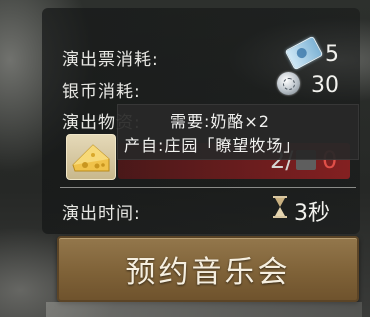 The image size is (370, 317). Describe the element at coordinates (204, 309) in the screenshot. I see `bottom-decor` at that location.